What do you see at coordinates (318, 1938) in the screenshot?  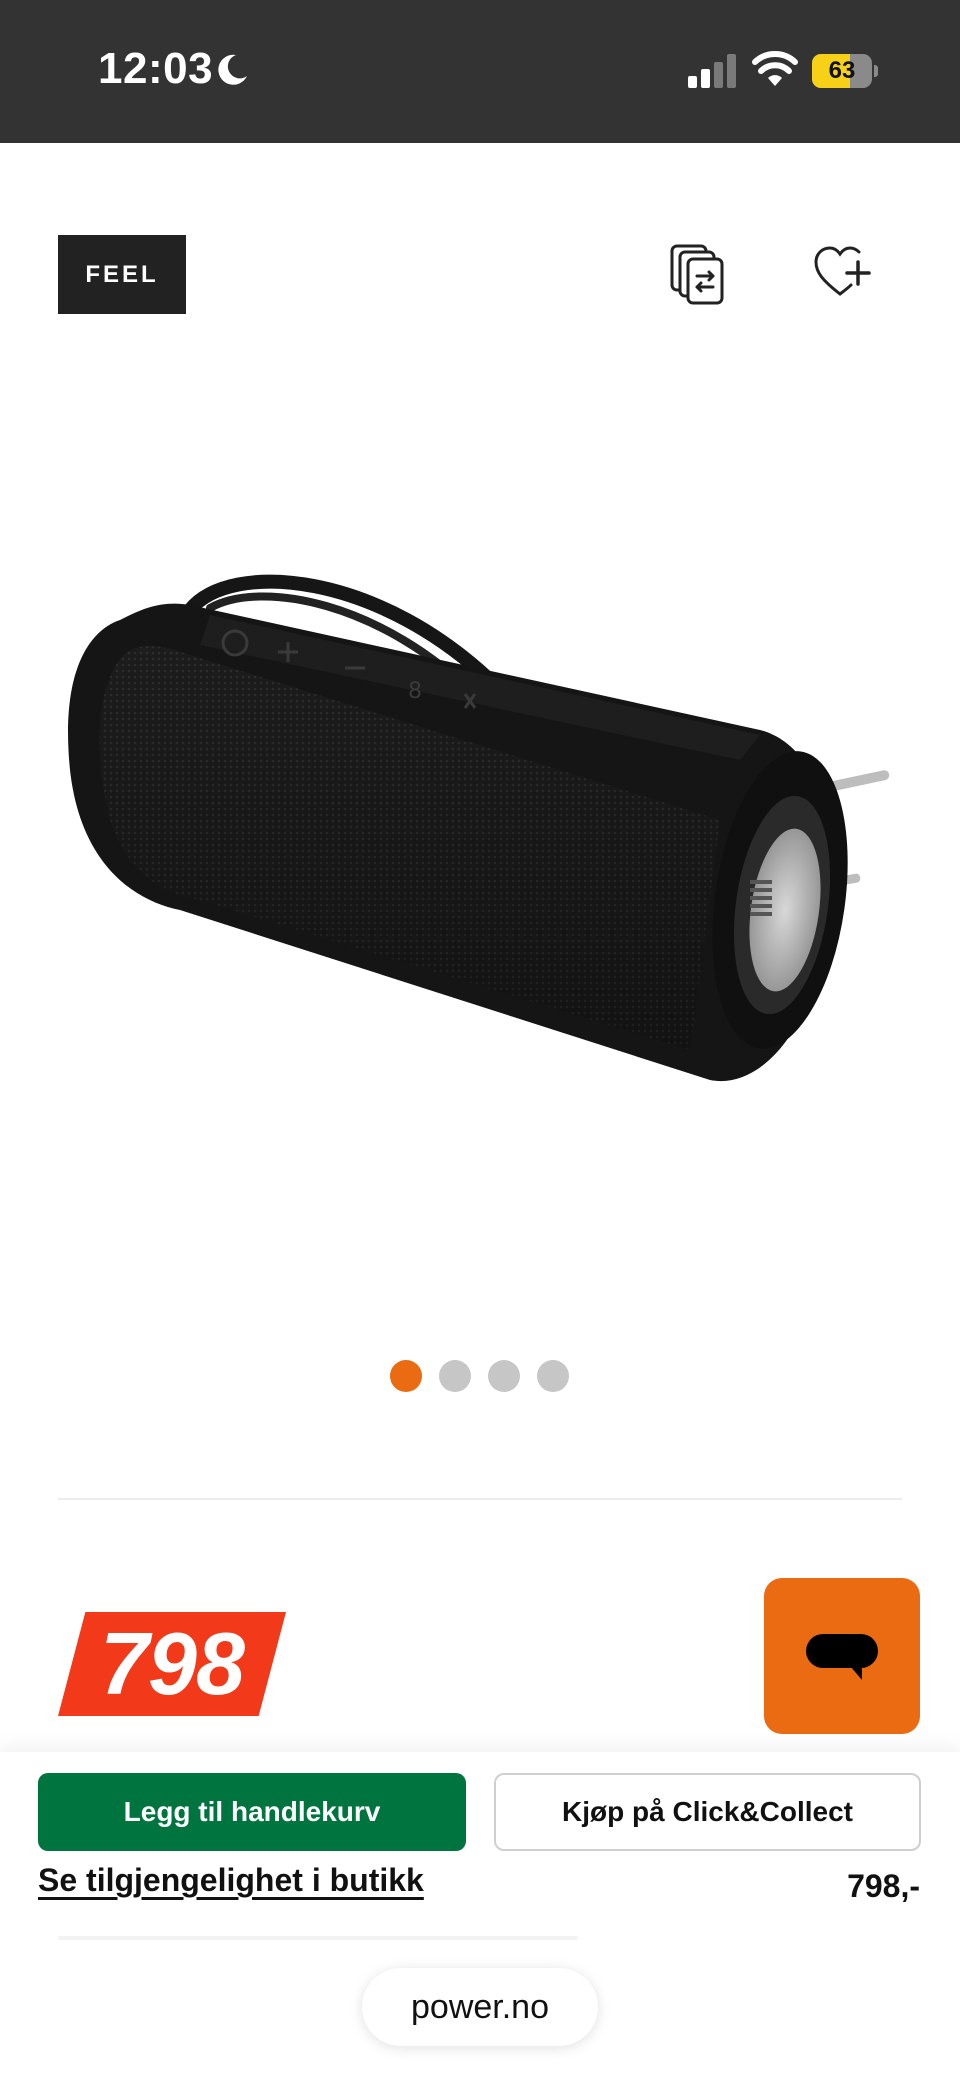 I see `faded-text-placeholder` at bounding box center [318, 1938].